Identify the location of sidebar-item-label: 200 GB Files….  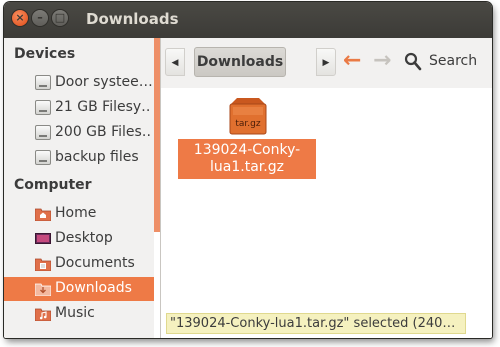
(103, 132).